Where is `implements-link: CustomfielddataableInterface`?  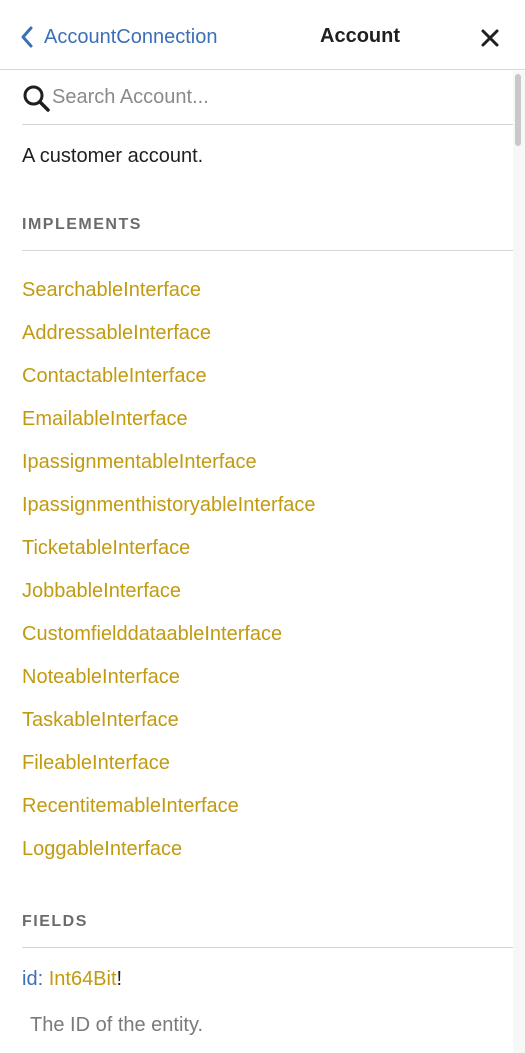
implements-link: CustomfielddataableInterface is located at coordinates (267, 634).